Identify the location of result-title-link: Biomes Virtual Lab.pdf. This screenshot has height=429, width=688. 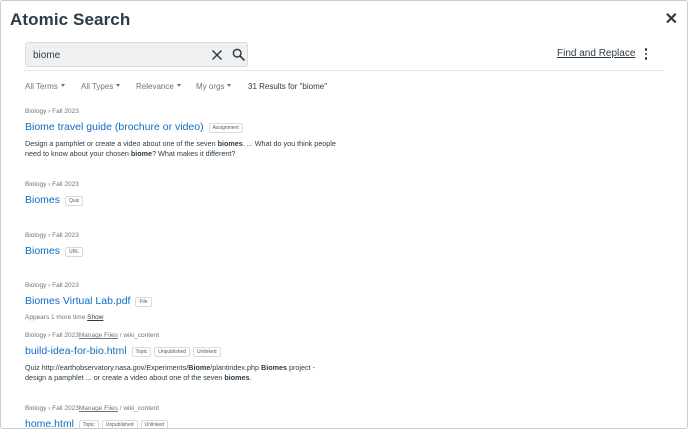
(77, 301).